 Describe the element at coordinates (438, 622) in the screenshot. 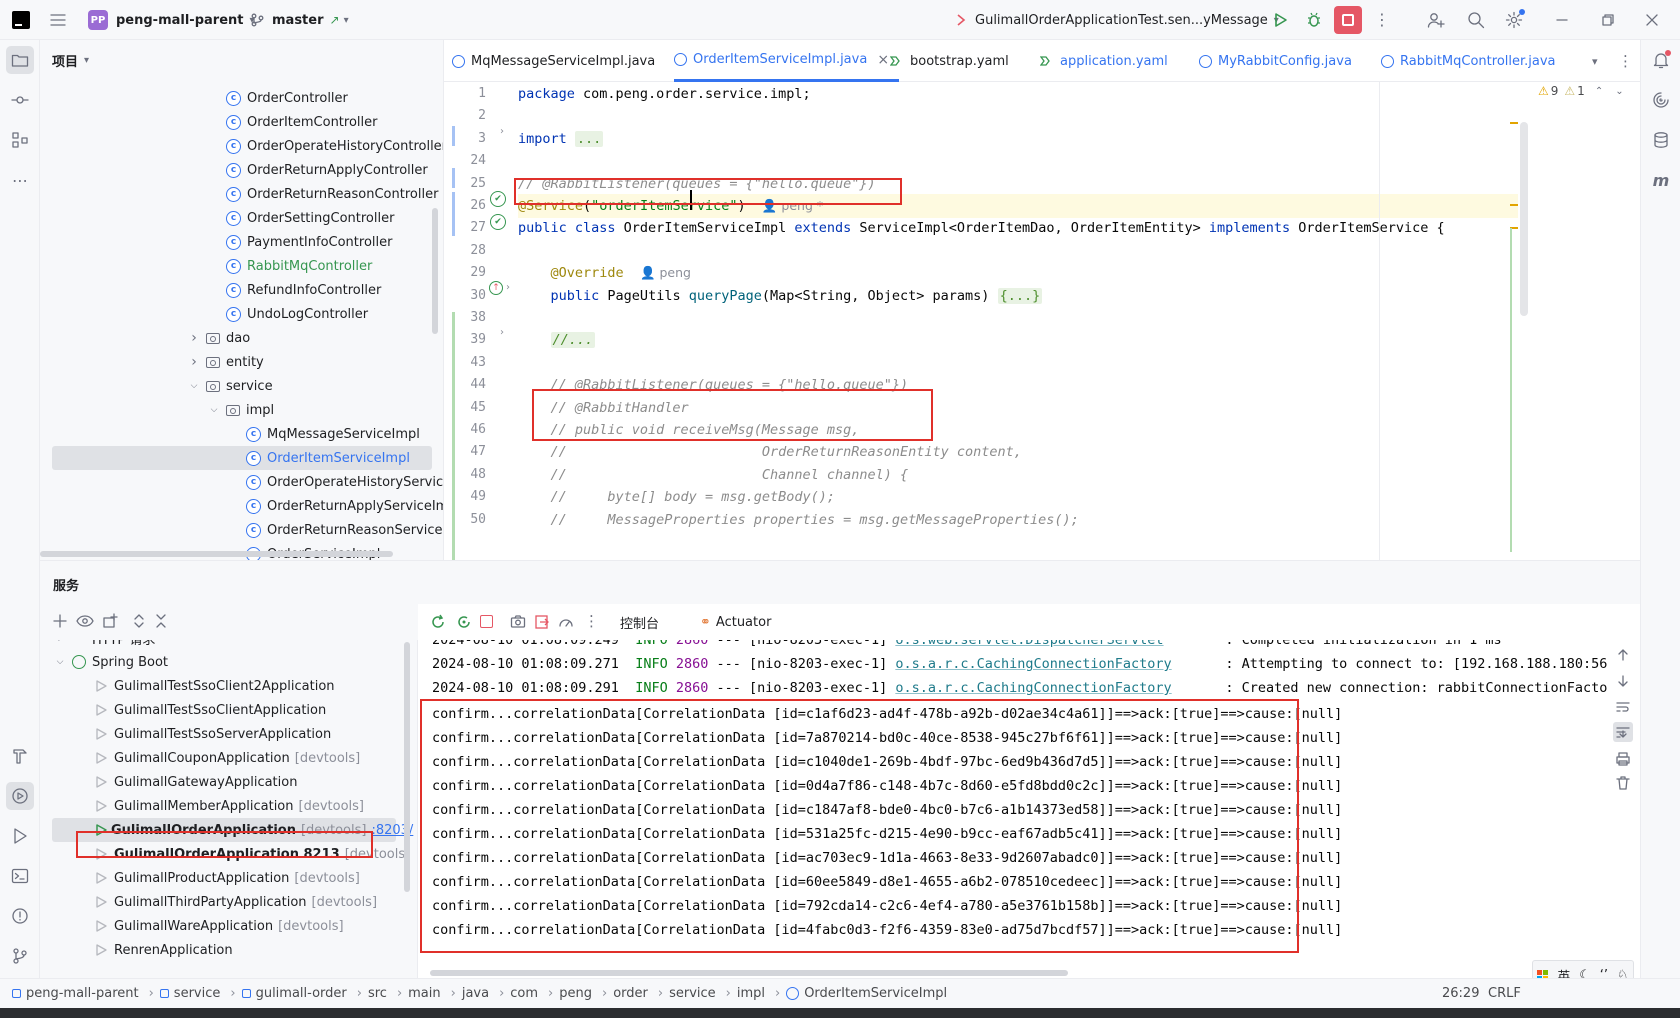

I see `rerun-button` at that location.